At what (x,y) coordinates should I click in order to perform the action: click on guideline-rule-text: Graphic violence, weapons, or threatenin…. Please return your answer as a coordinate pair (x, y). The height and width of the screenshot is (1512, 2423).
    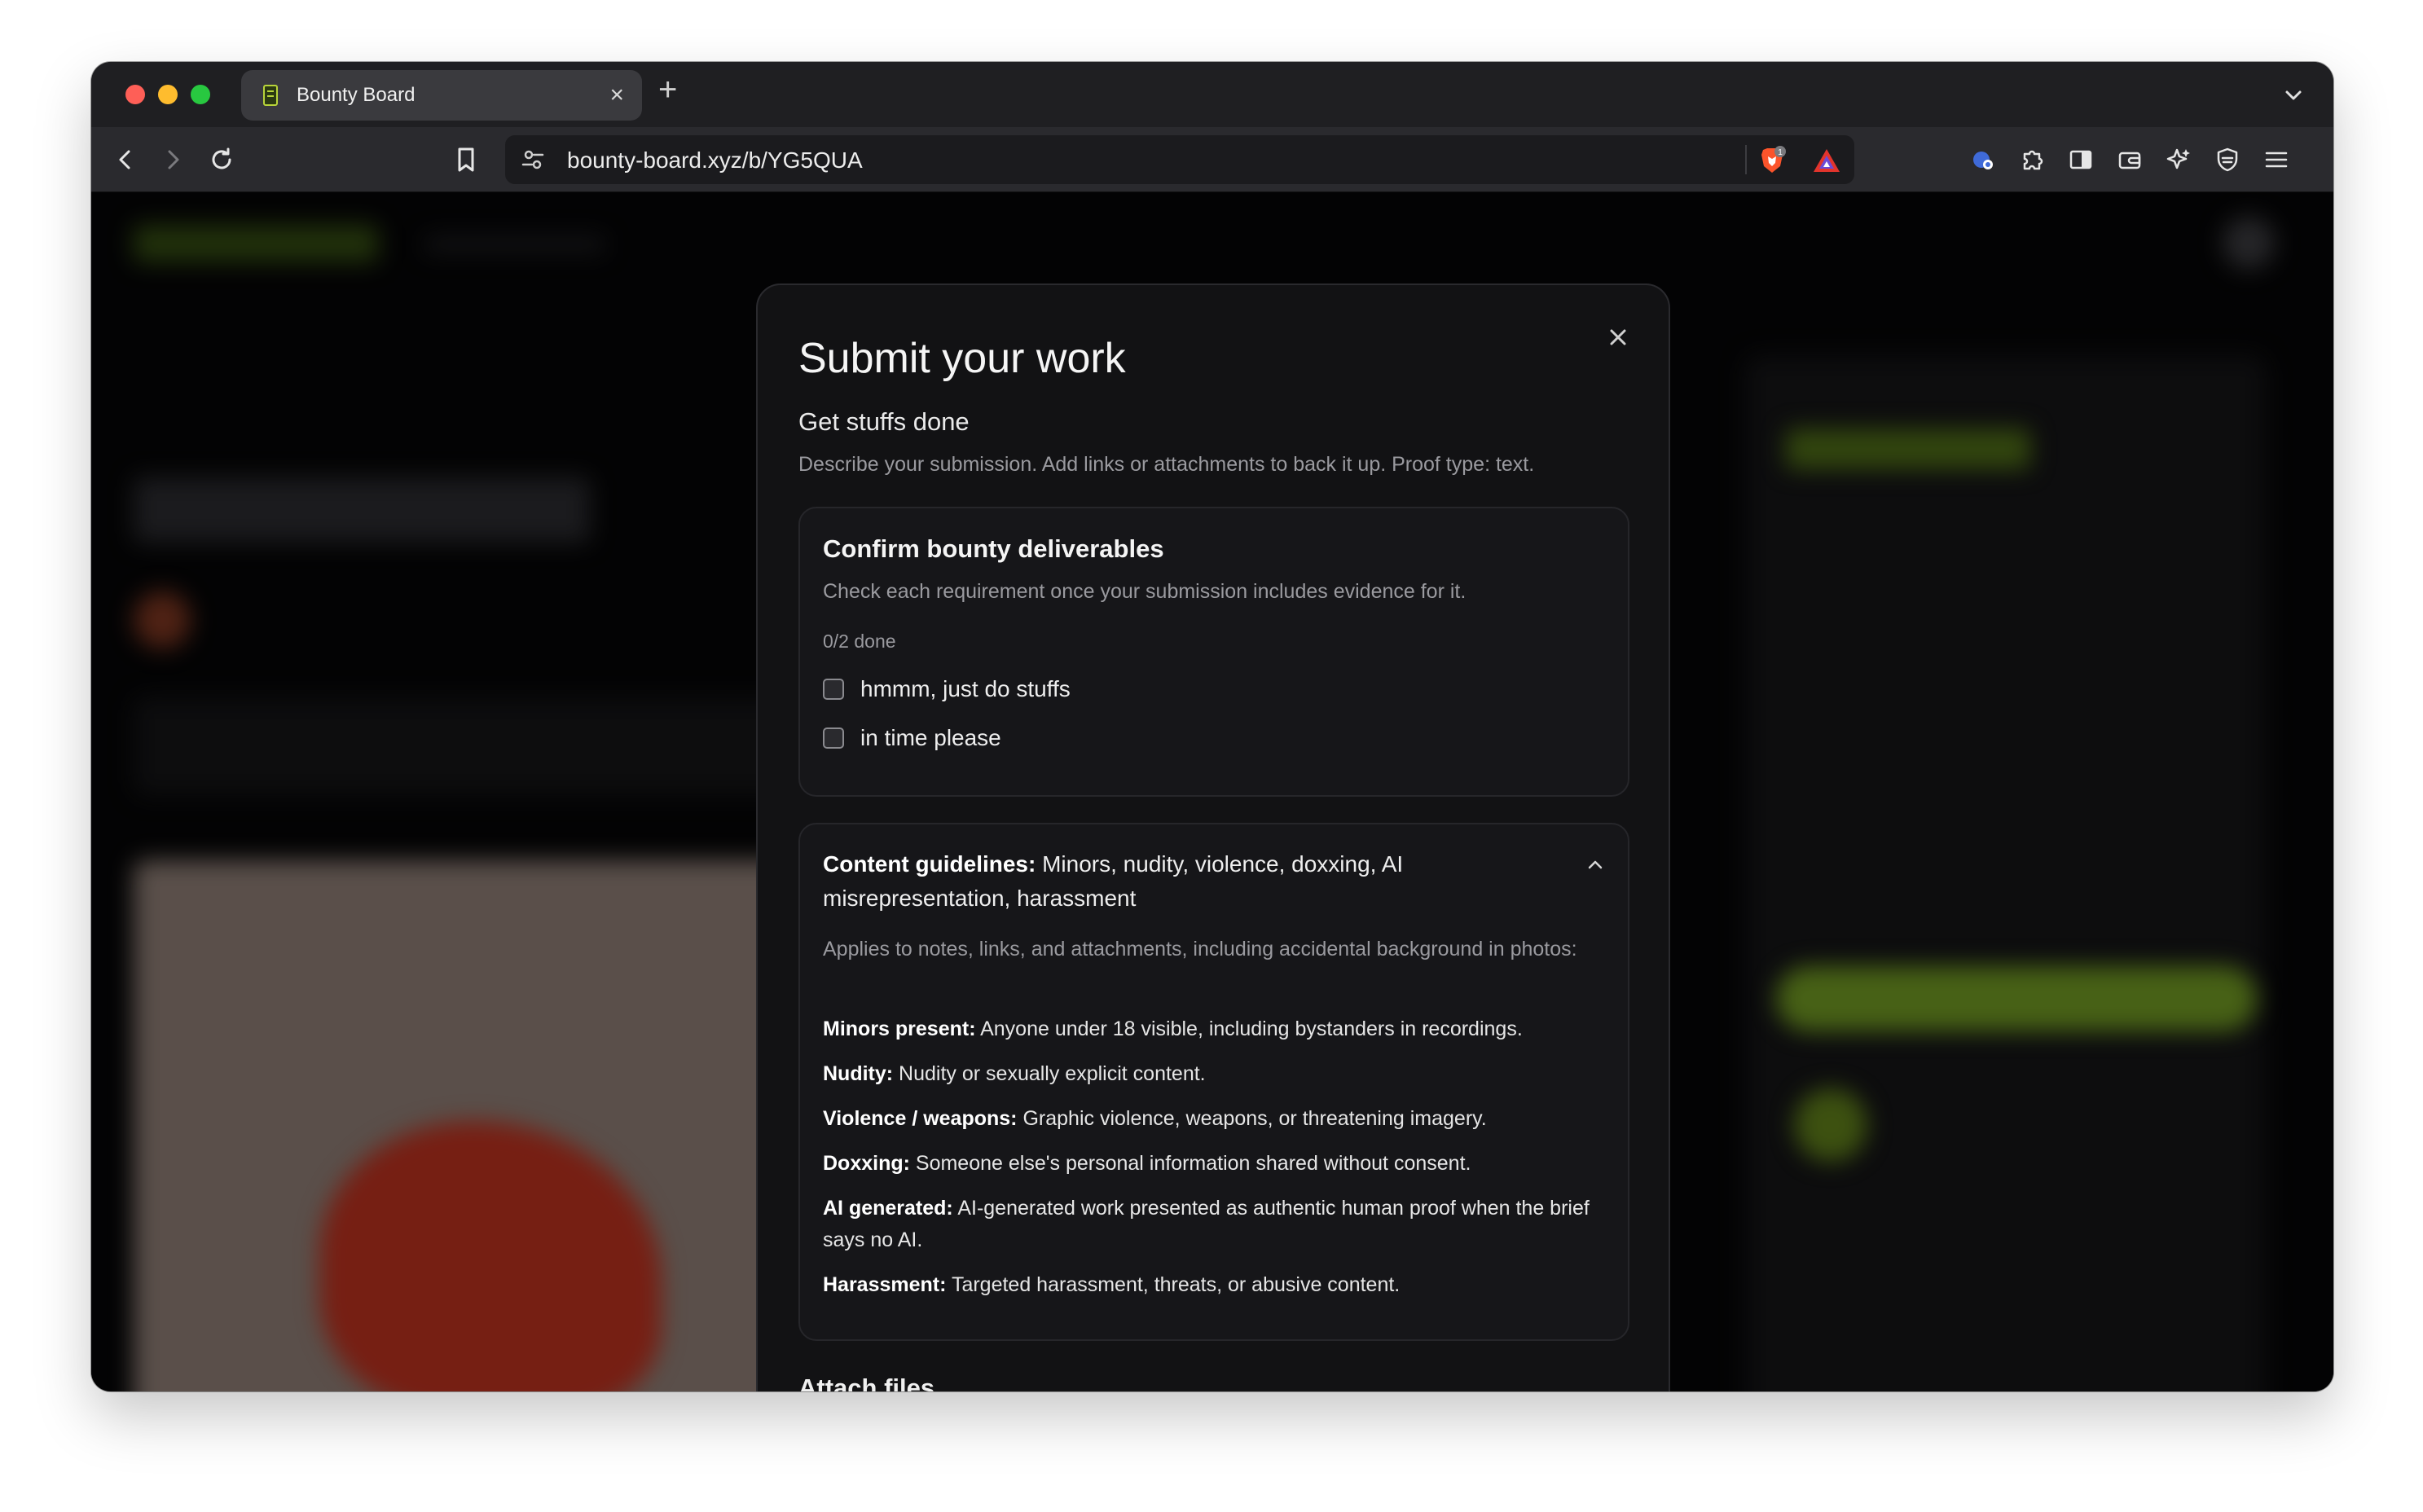
    Looking at the image, I should click on (1252, 1118).